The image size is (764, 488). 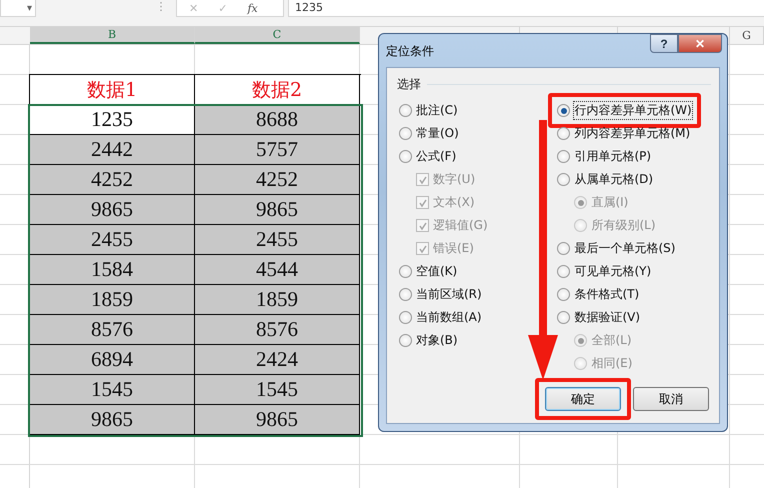 What do you see at coordinates (112, 270) in the screenshot?
I see `table-cell: 1584` at bounding box center [112, 270].